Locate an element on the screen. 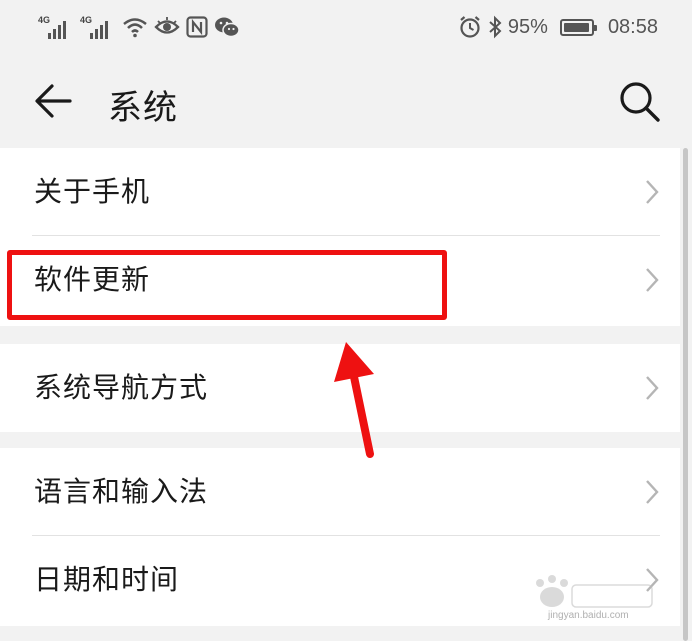  app-bar: 系统 is located at coordinates (346, 102).